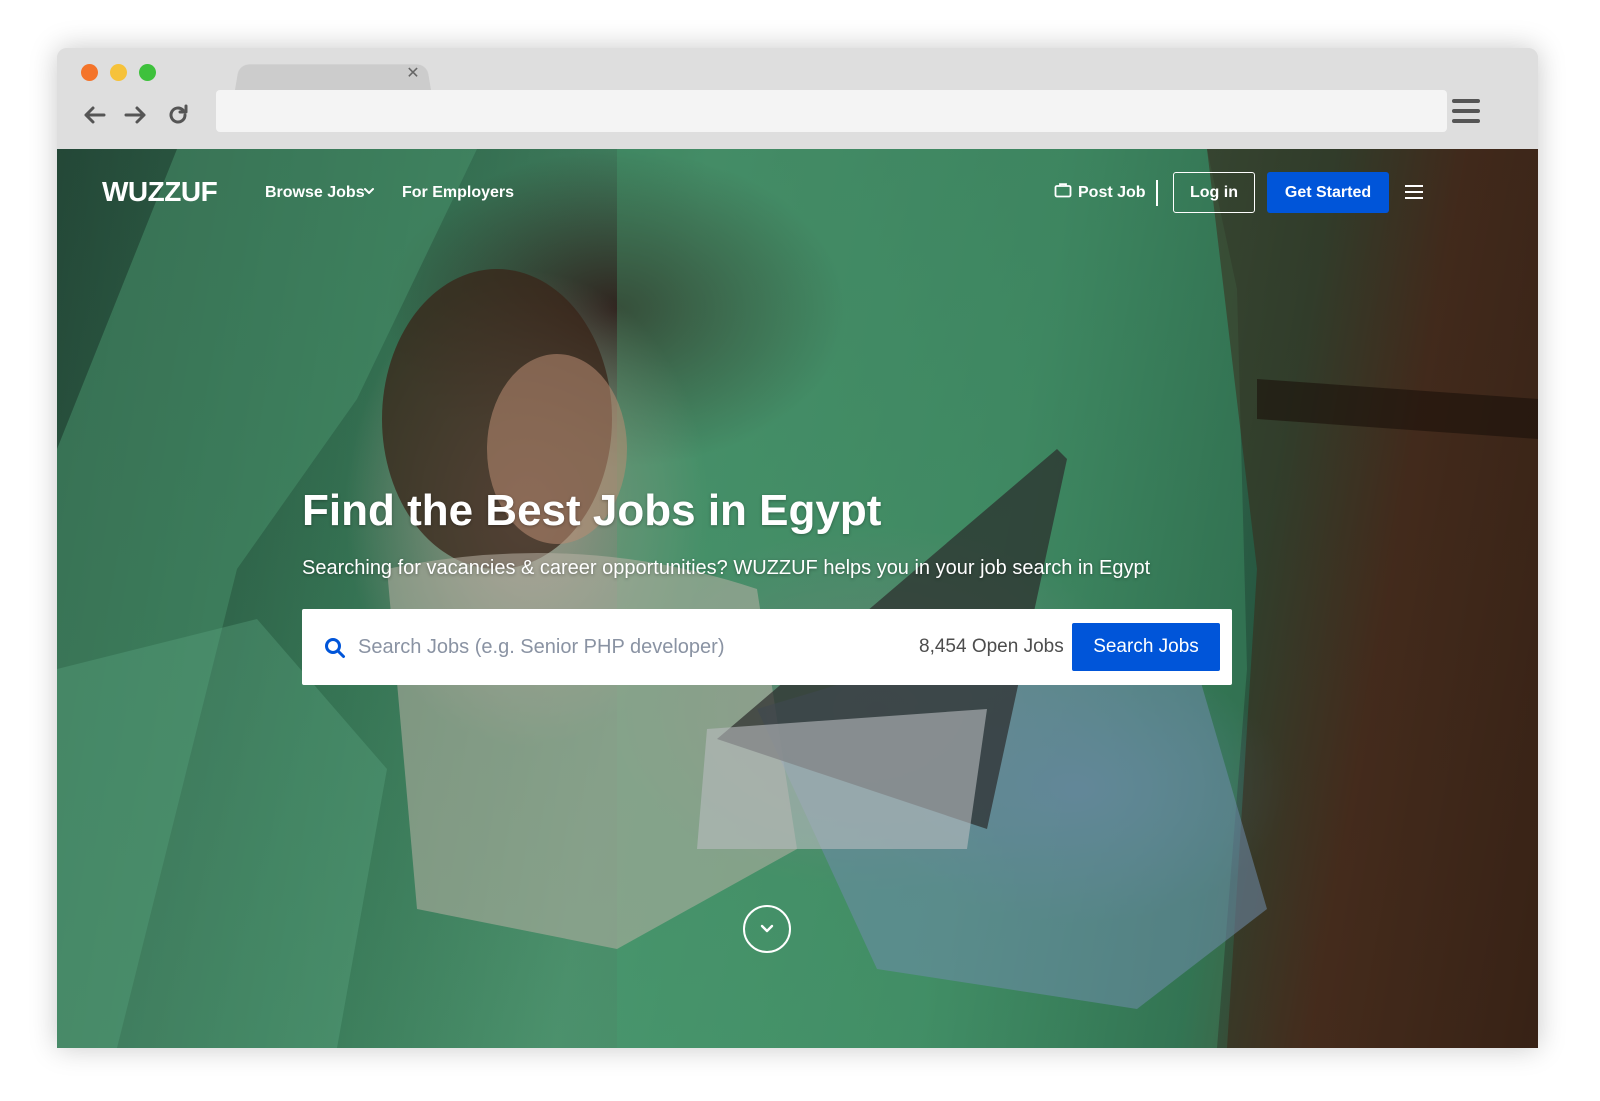 This screenshot has height=1101, width=1600. I want to click on close-window-button, so click(89, 72).